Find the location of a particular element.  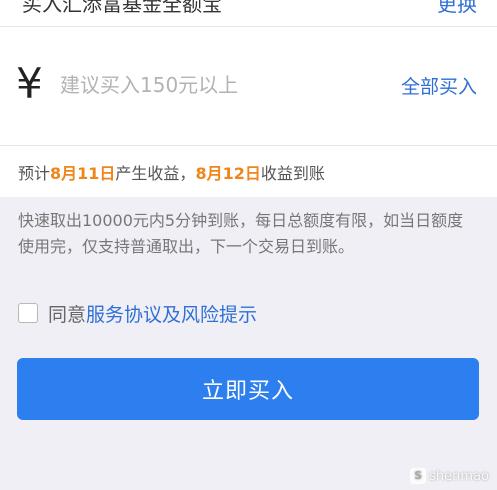

fund-row: 买入汇添富基金全额宝 更换 is located at coordinates (248, 13).